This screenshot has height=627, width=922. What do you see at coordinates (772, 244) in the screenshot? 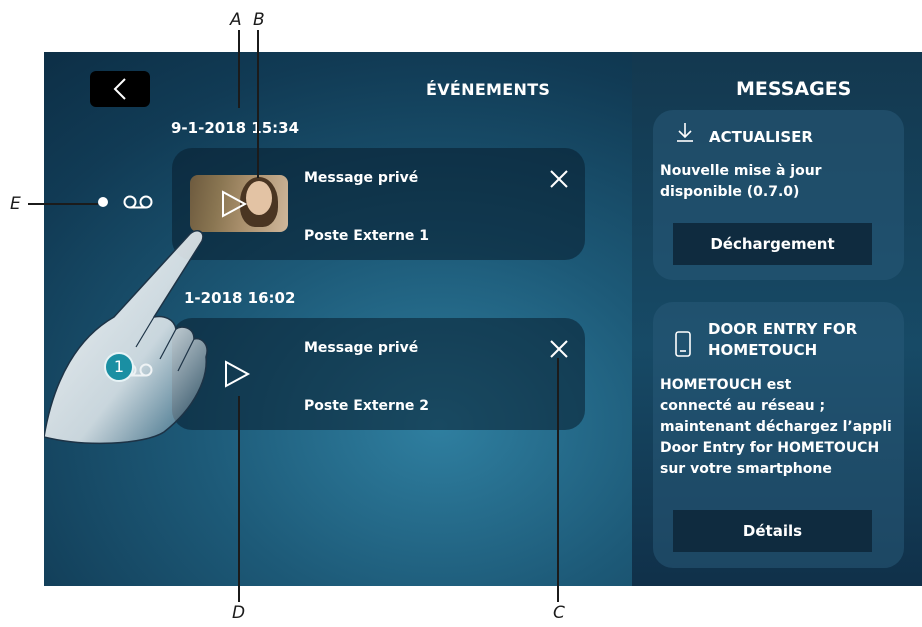
I see `download-button: Déchargement` at bounding box center [772, 244].